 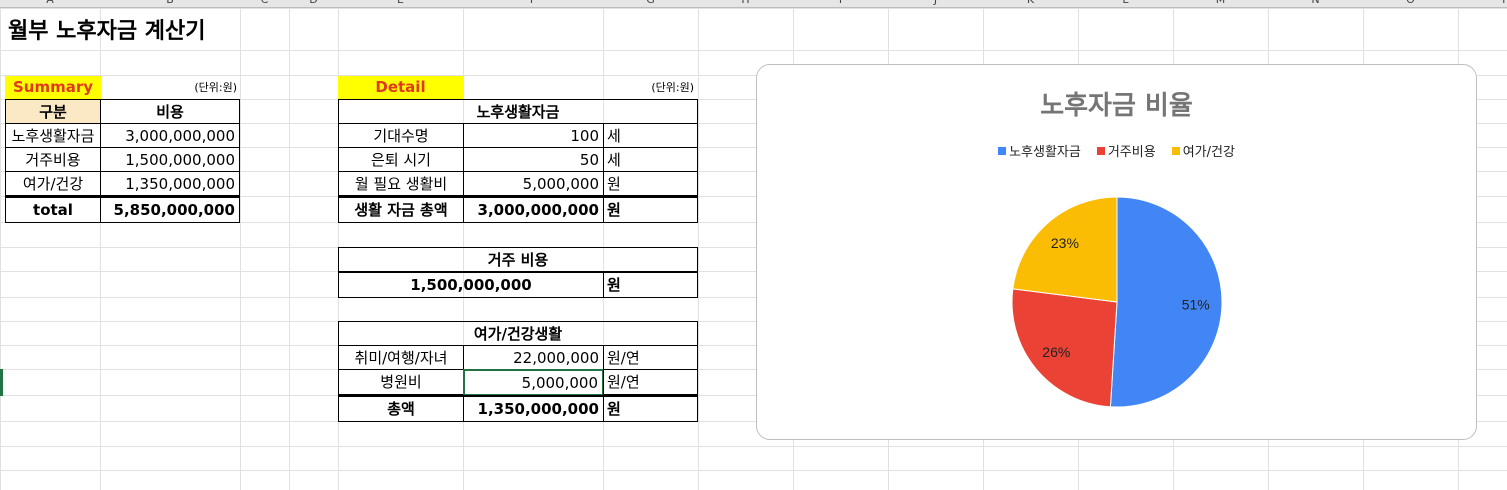 What do you see at coordinates (401, 159) in the screenshot?
I see `living-row-label: 은퇴 시기` at bounding box center [401, 159].